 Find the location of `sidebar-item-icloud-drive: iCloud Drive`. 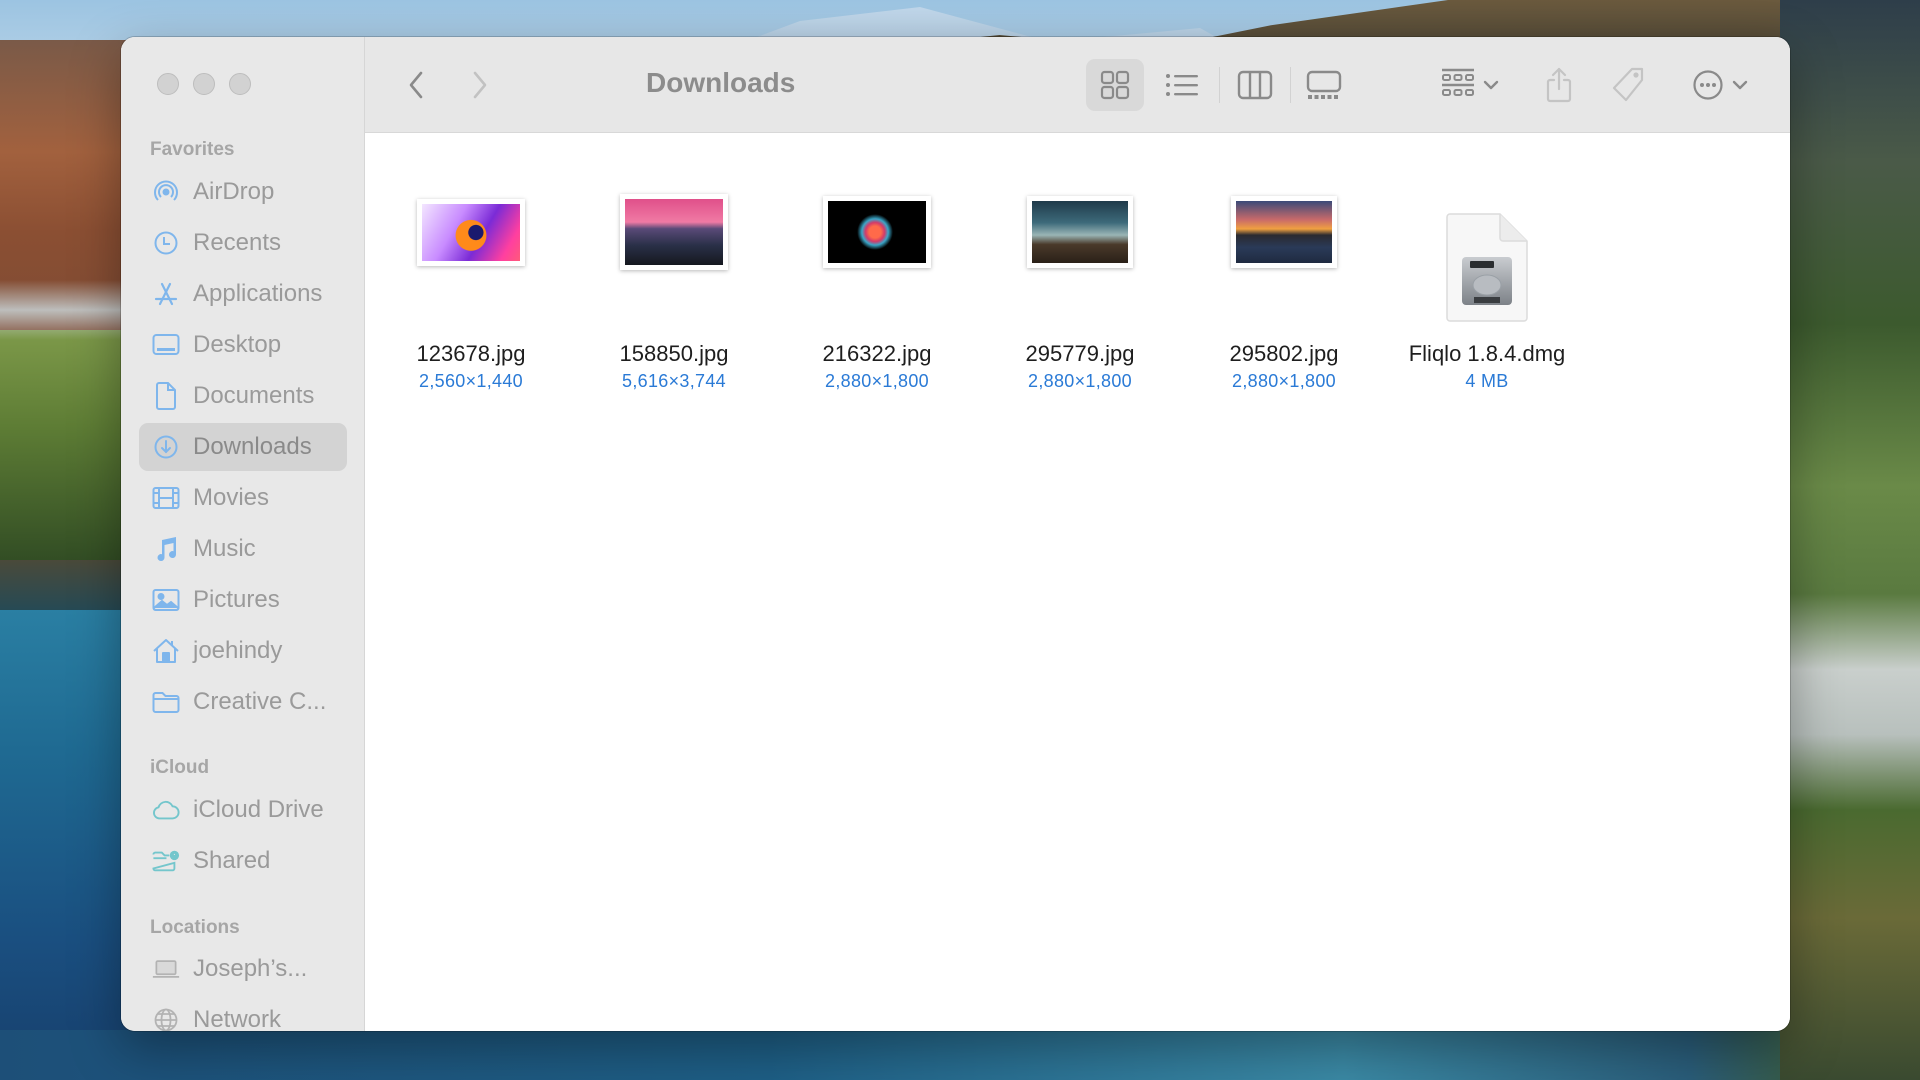

sidebar-item-icloud-drive: iCloud Drive is located at coordinates (243, 810).